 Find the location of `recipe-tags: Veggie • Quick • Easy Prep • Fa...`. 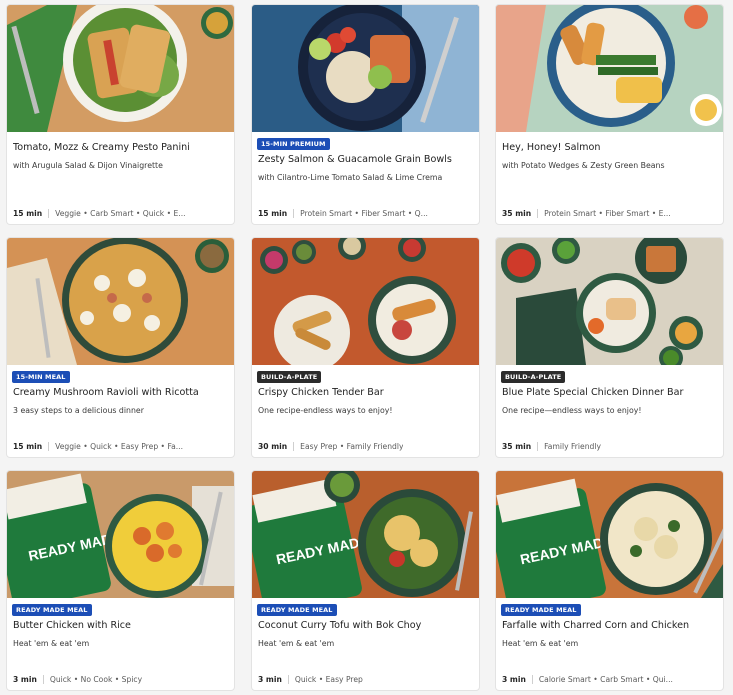

recipe-tags: Veggie • Quick • Easy Prep • Fa... is located at coordinates (119, 446).